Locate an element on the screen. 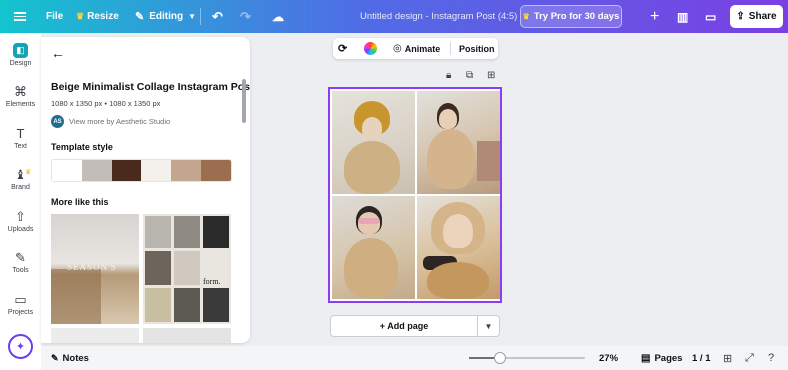 The height and width of the screenshot is (370, 788). grid-view-icon: ⊞ is located at coordinates (727, 358).